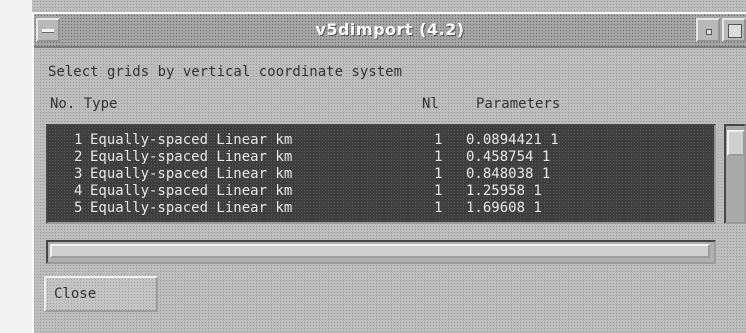 The image size is (746, 333). What do you see at coordinates (381, 191) in the screenshot?
I see `list-item: 4 Equally-spaced Linear km 1 1.25958 1` at bounding box center [381, 191].